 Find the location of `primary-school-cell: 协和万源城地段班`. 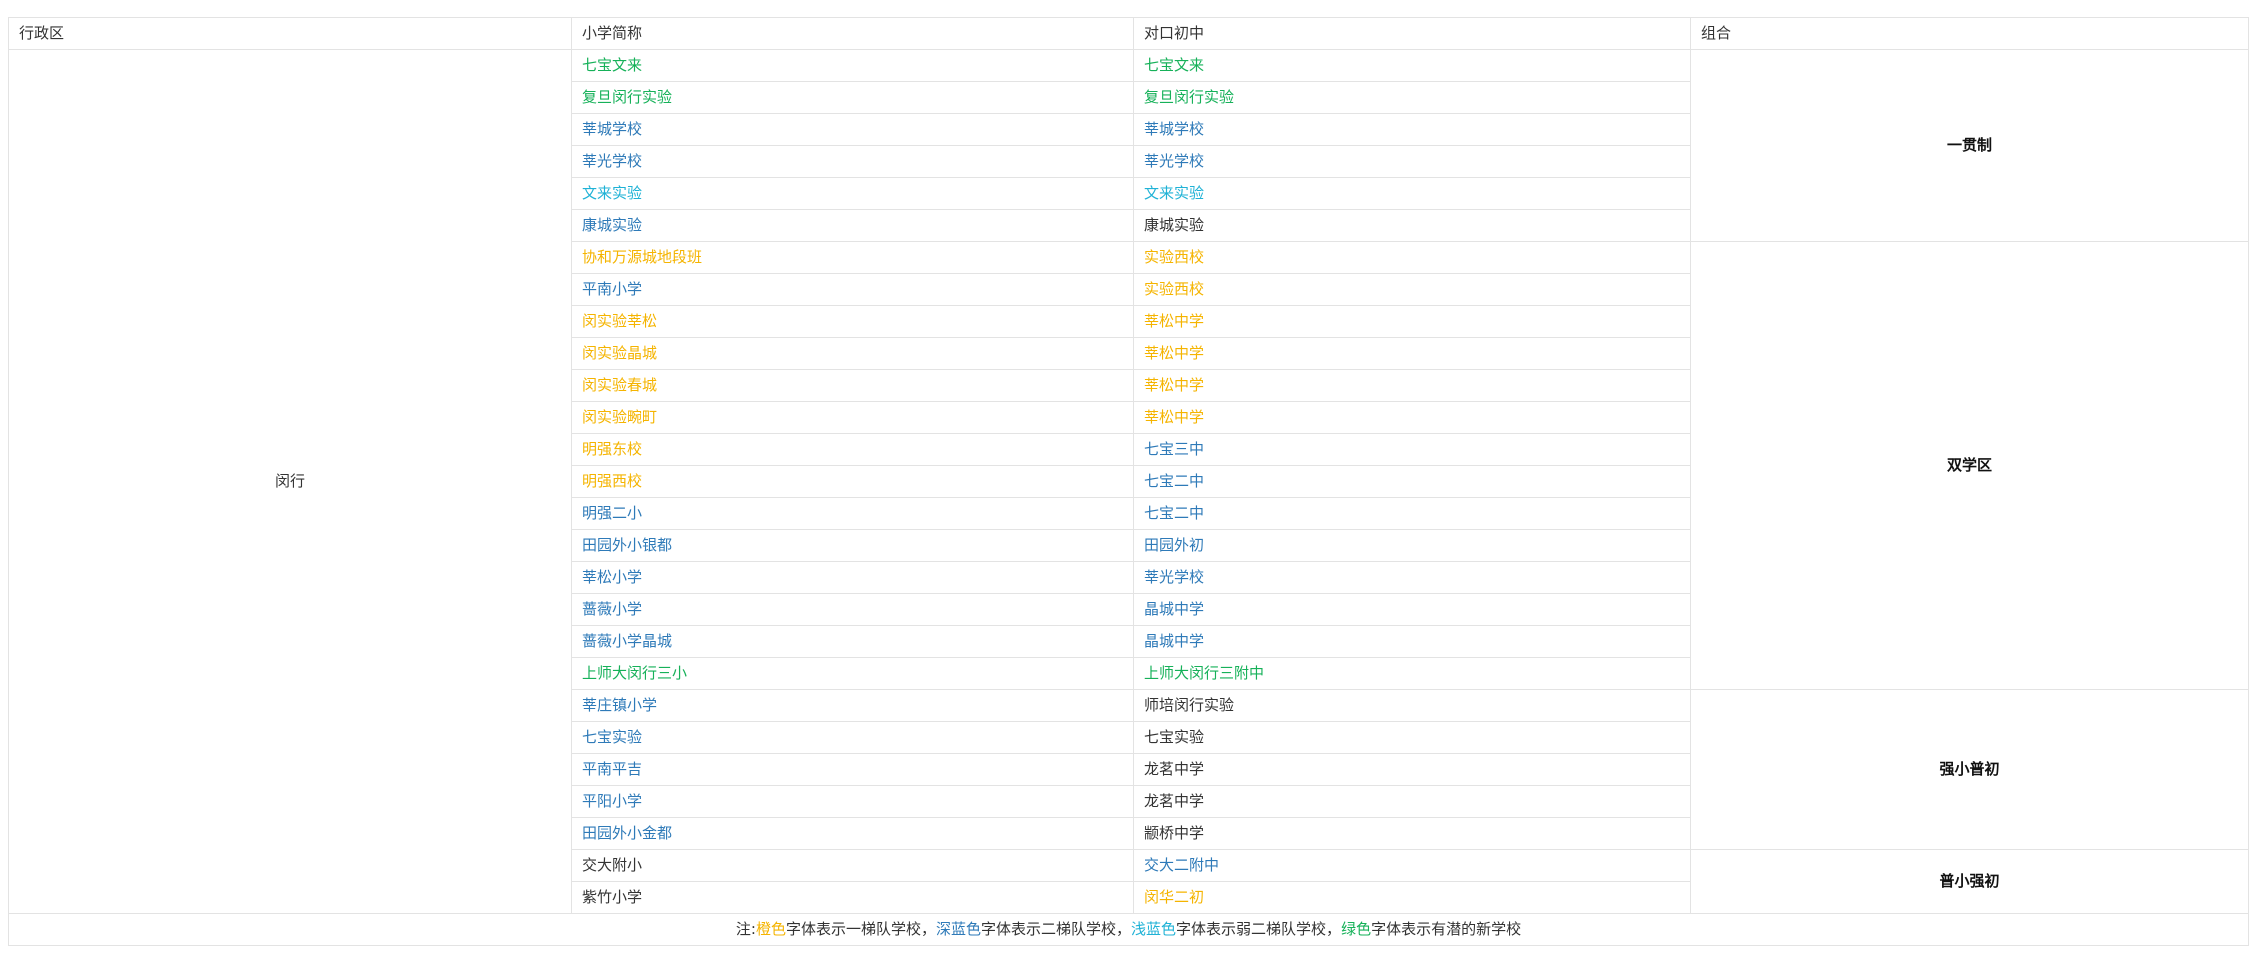

primary-school-cell: 协和万源城地段班 is located at coordinates (852, 257).